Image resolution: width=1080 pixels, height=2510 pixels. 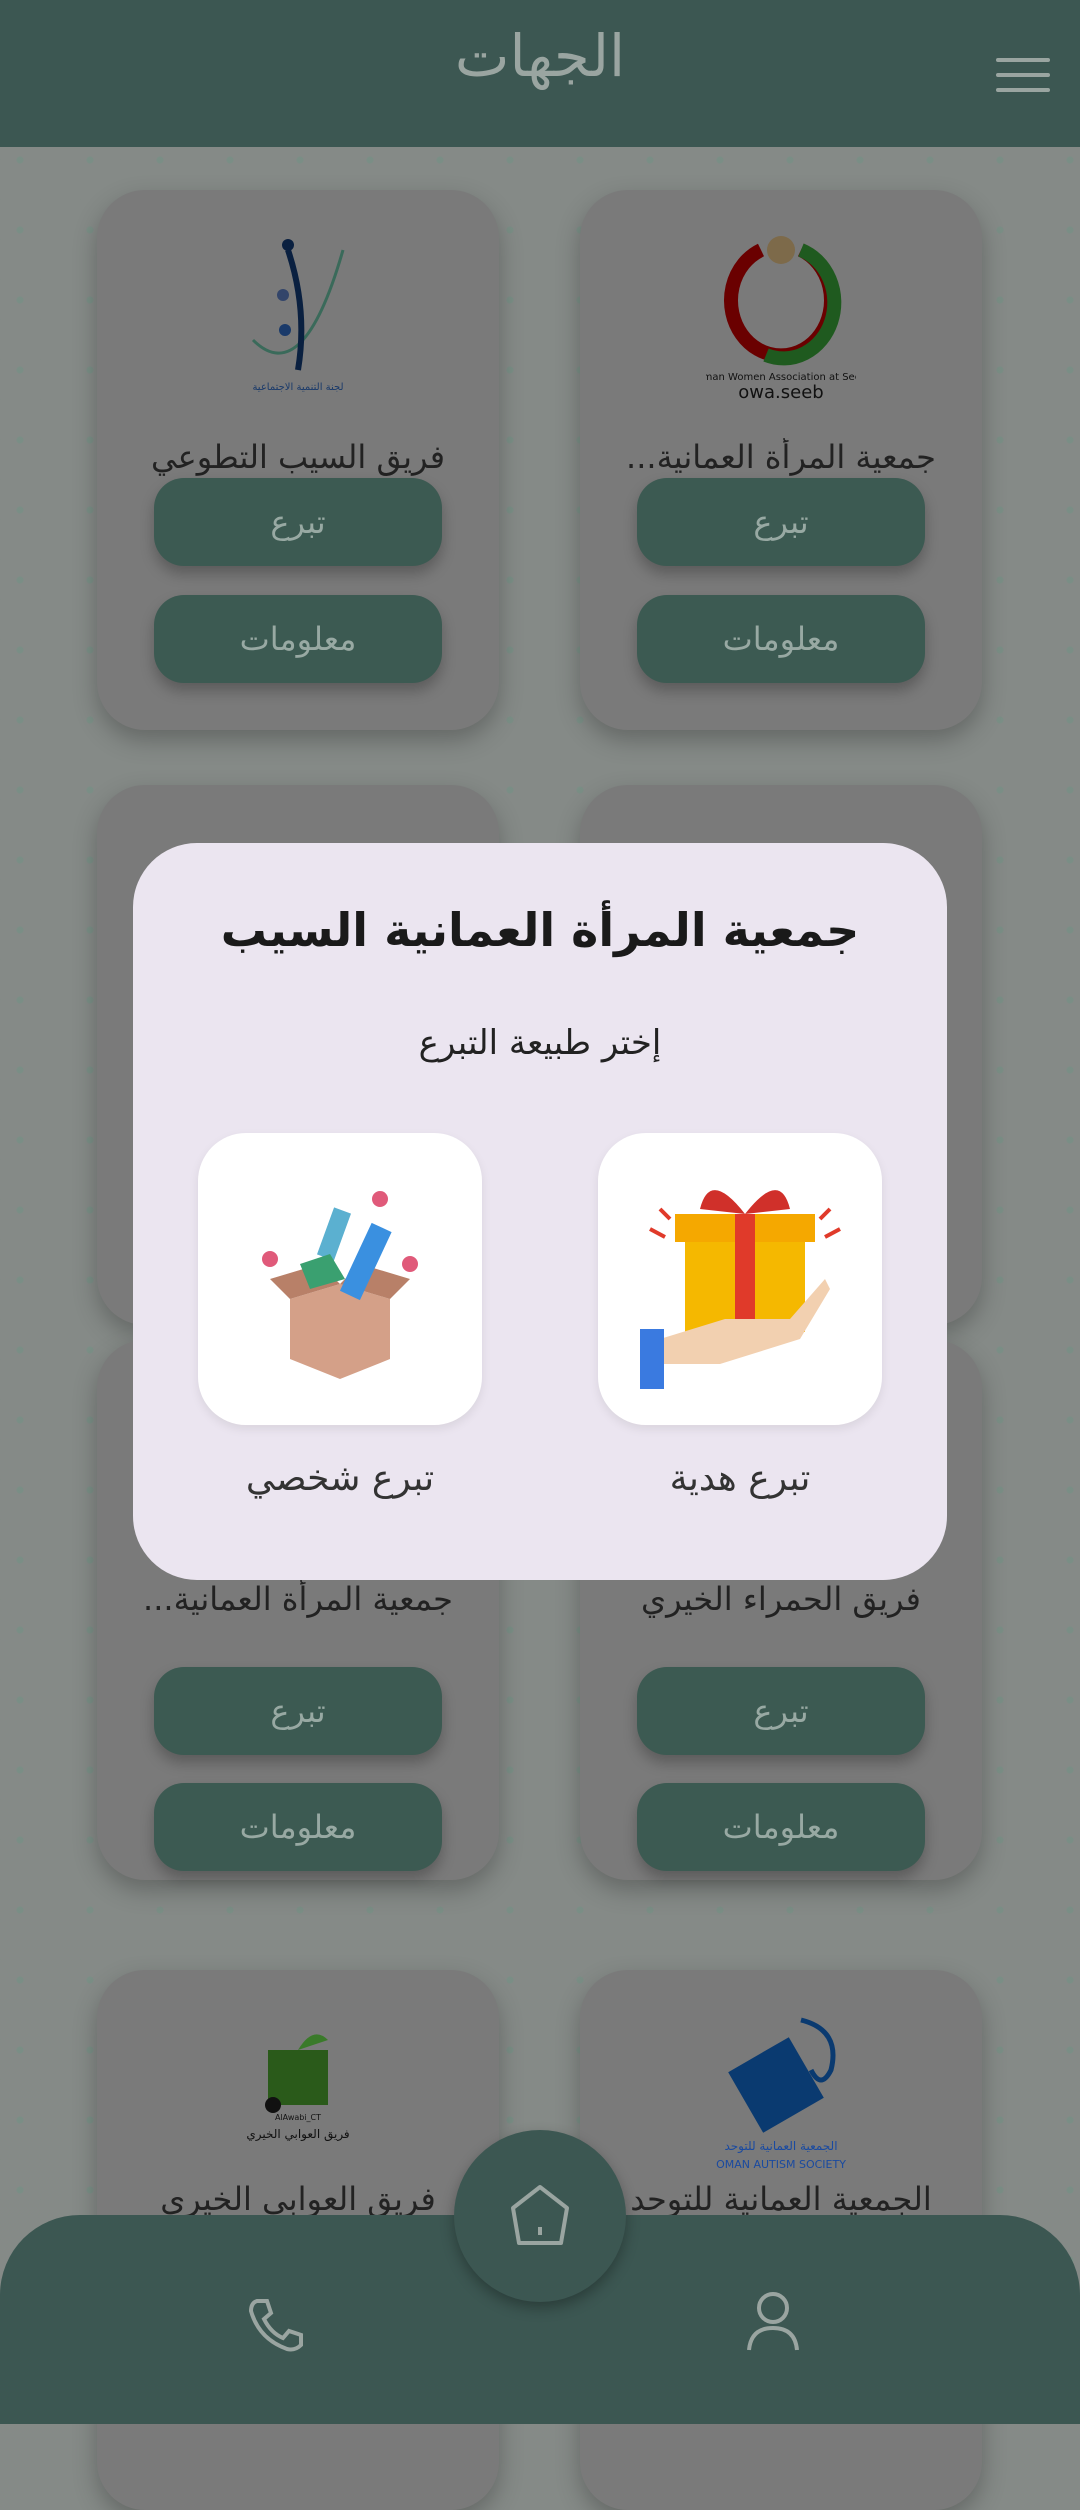 I want to click on svg-text: AlAwabi_CT, so click(x=298, y=2117).